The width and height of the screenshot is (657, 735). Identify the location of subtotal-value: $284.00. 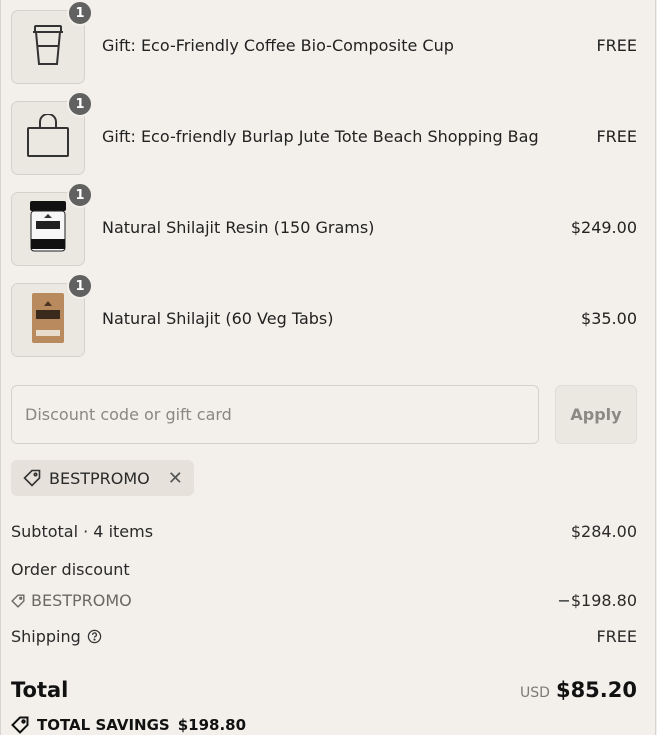
(603, 531).